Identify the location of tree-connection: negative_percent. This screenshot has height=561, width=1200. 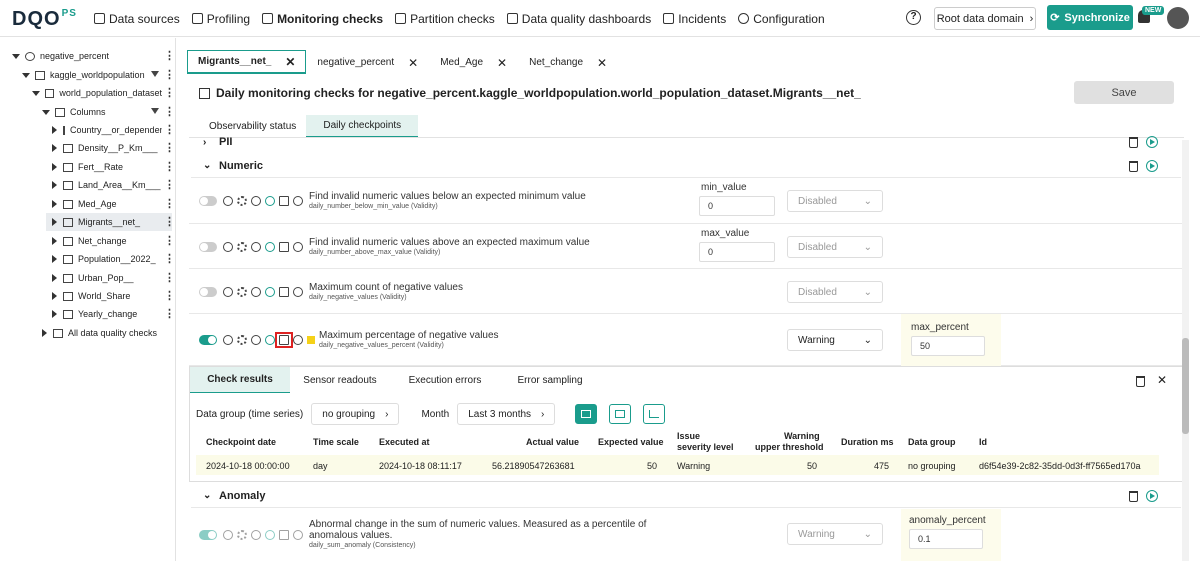
(87, 56).